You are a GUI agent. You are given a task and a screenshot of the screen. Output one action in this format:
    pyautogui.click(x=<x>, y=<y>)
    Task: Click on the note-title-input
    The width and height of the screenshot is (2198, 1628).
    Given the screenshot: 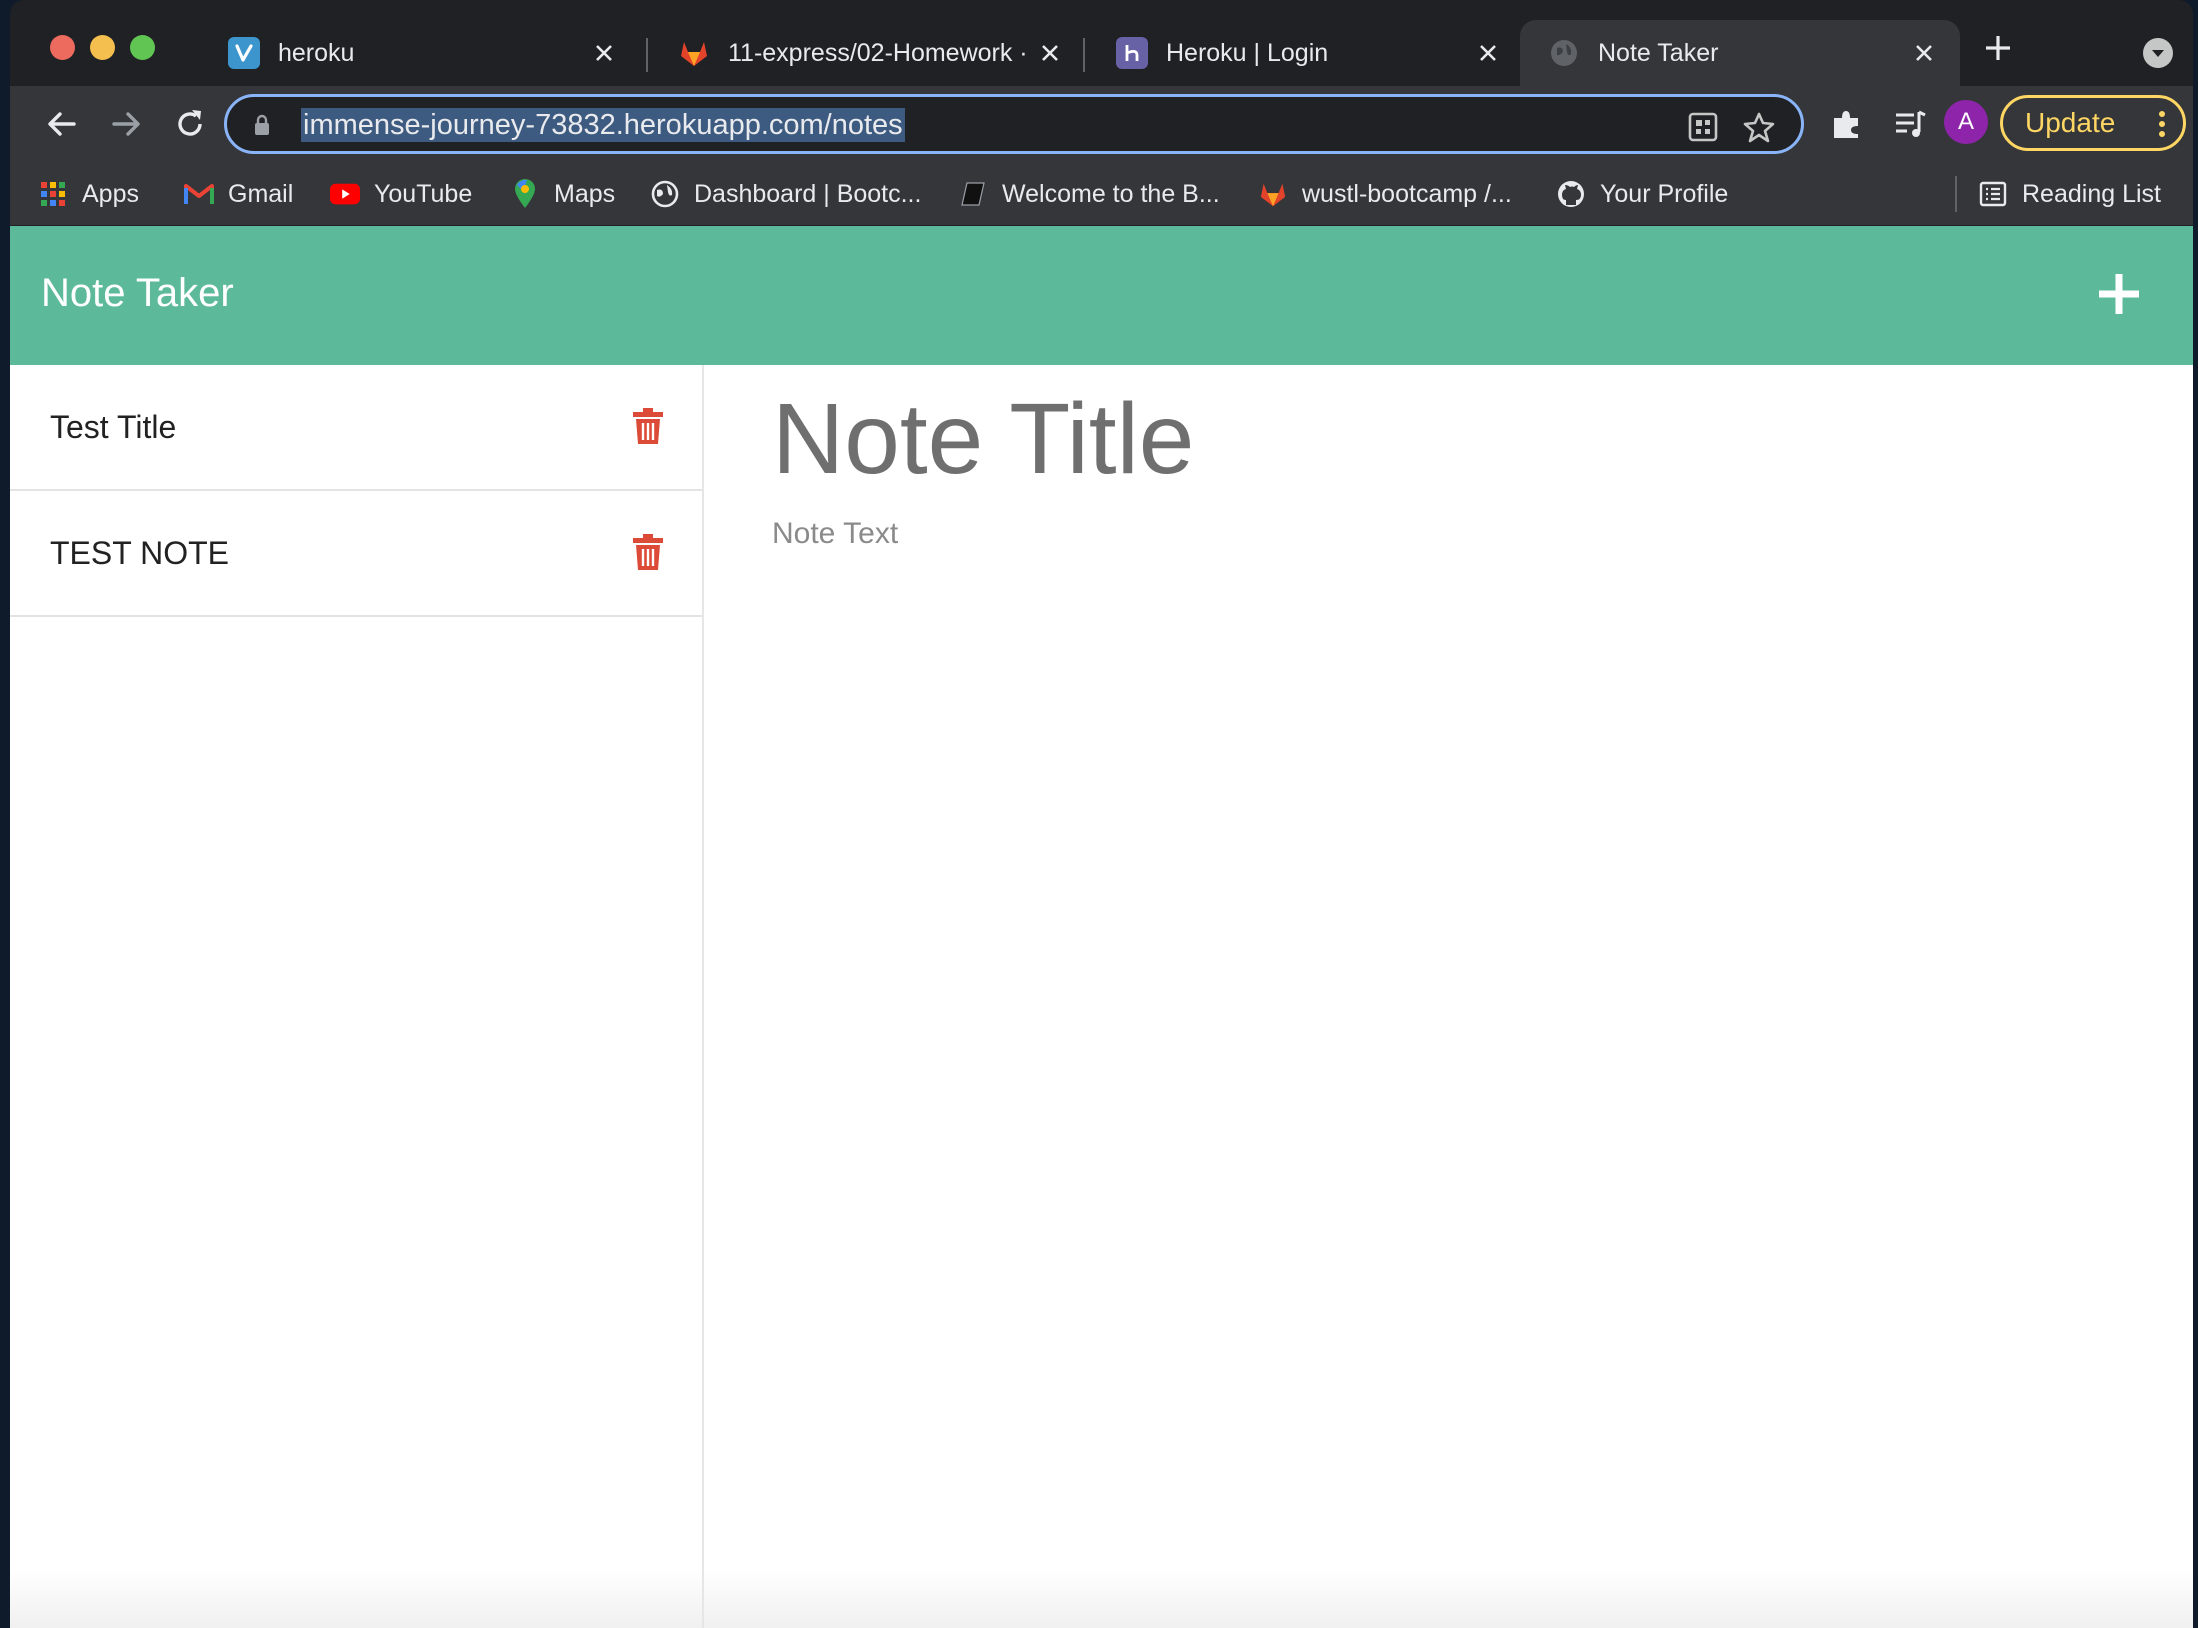 What is the action you would take?
    pyautogui.click(x=1445, y=439)
    